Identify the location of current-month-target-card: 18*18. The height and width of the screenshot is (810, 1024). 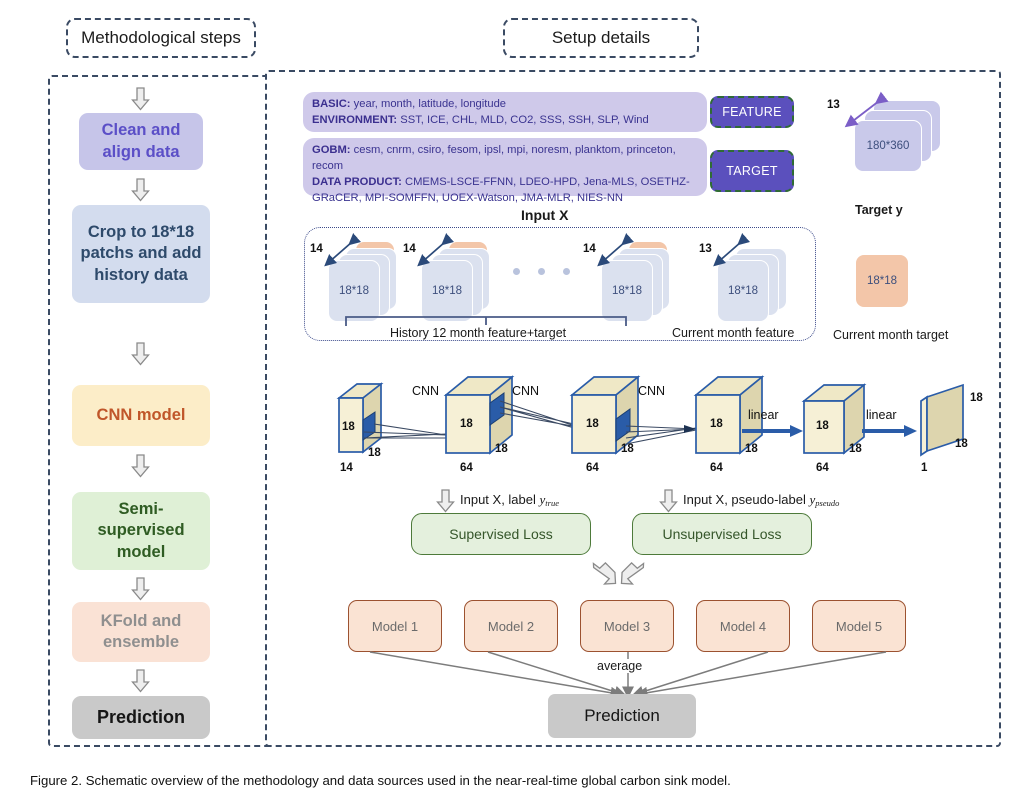
(882, 281).